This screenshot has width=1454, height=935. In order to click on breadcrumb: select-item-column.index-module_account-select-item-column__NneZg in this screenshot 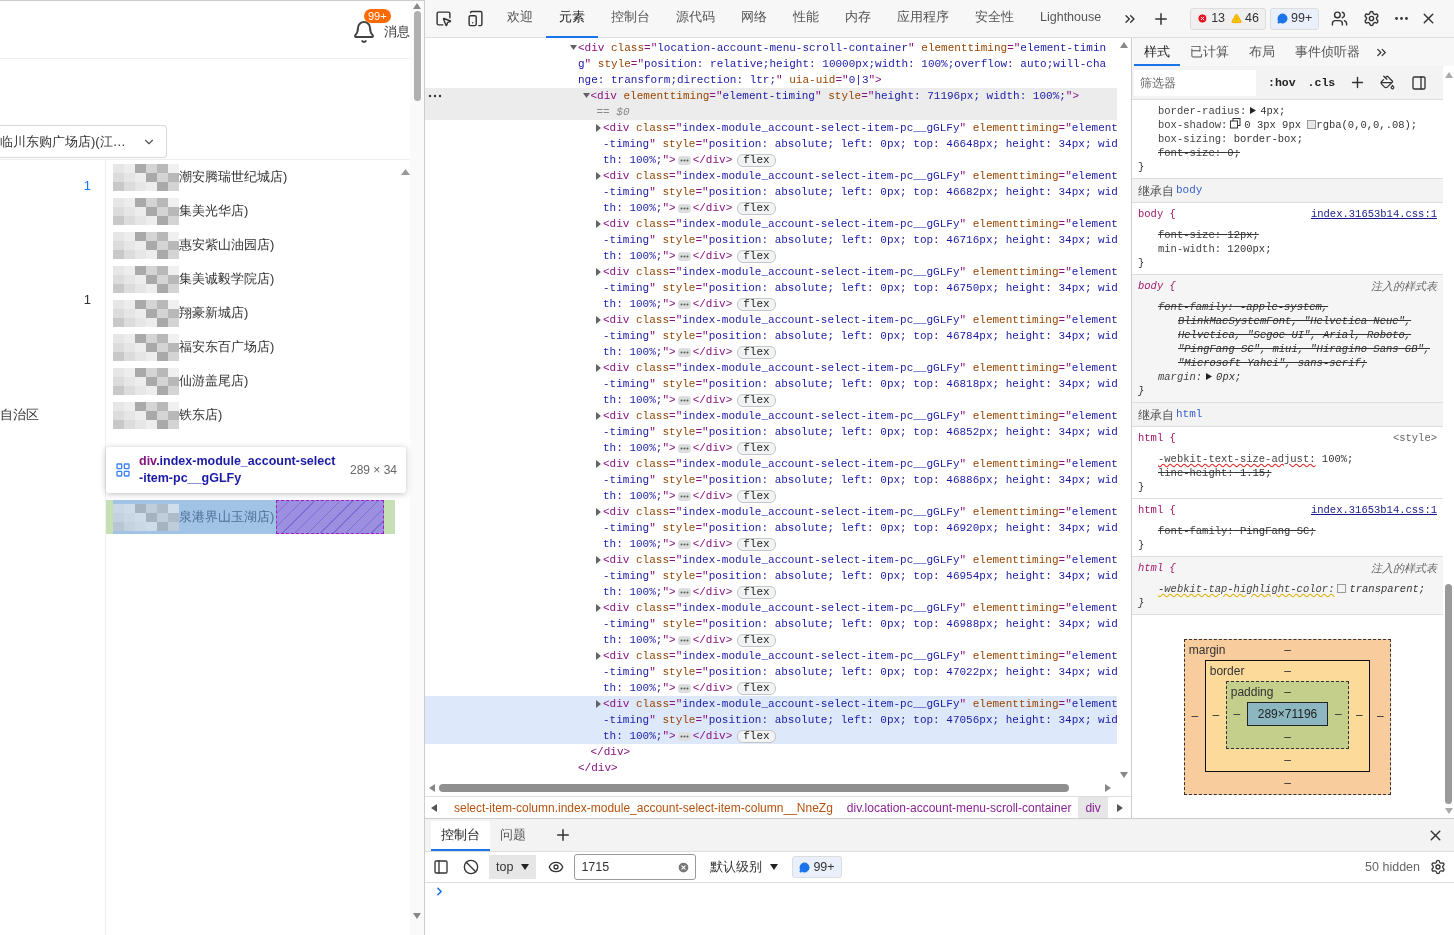, I will do `click(643, 807)`.